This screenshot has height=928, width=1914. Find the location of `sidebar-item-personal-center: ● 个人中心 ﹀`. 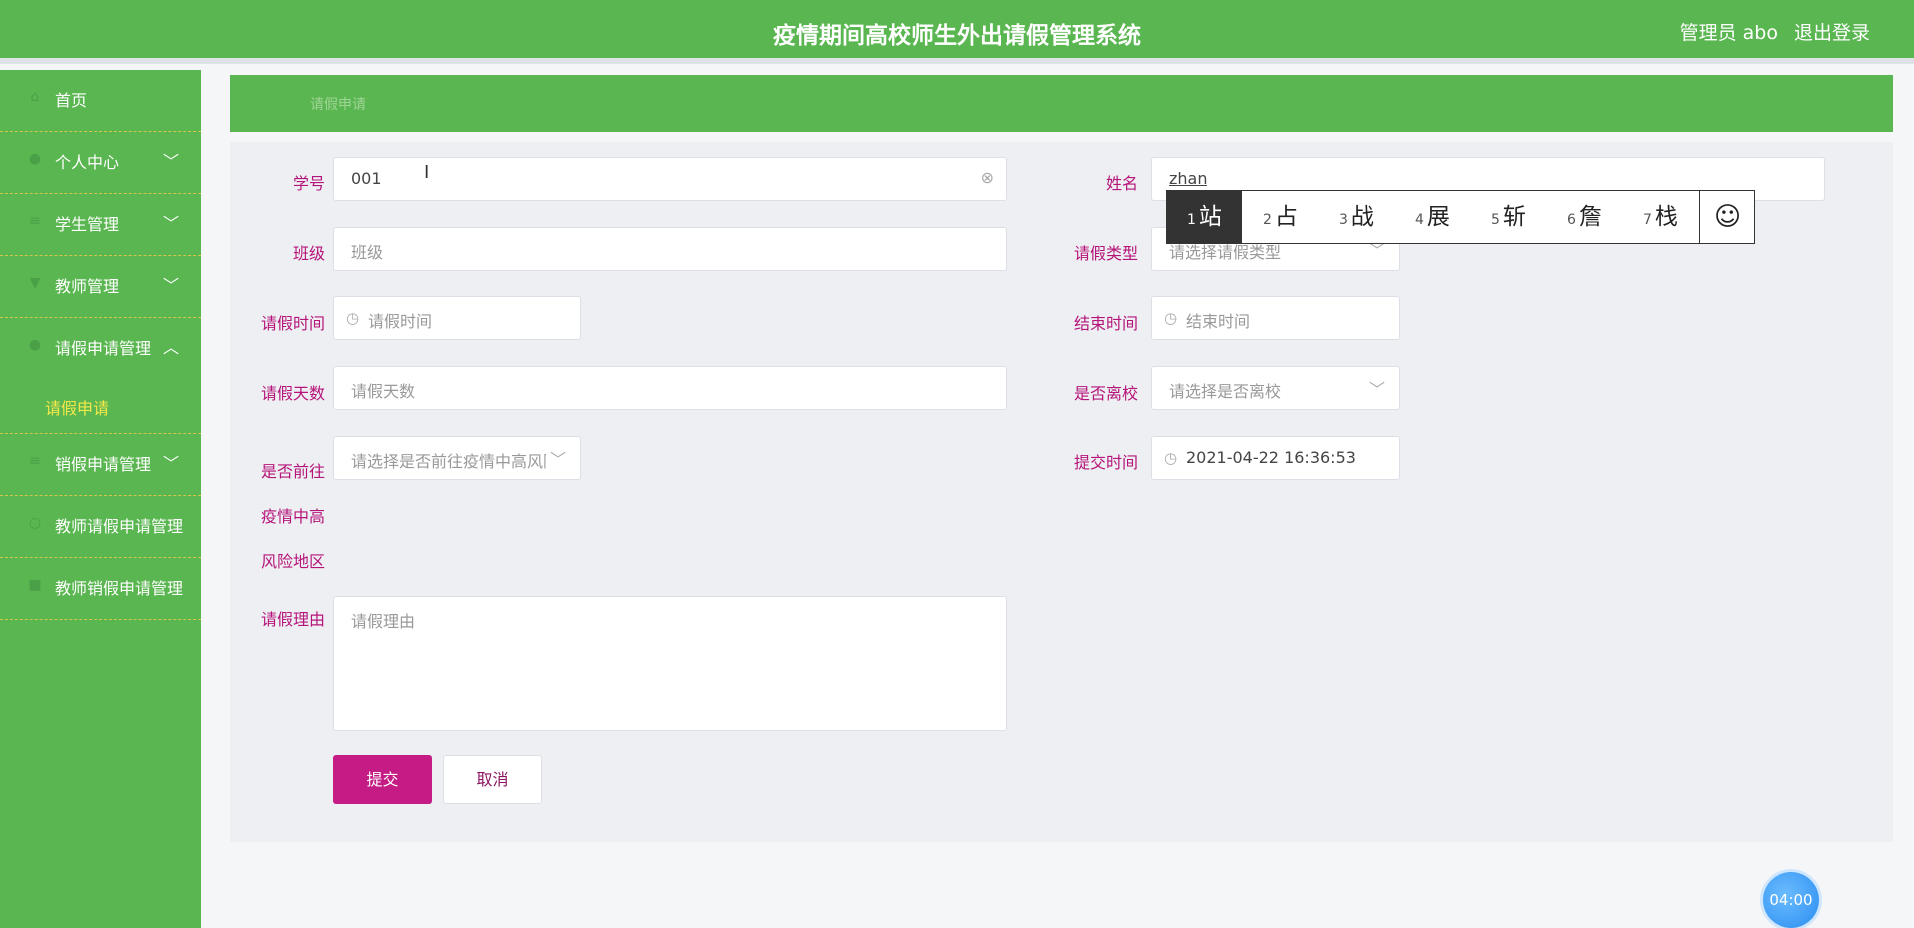

sidebar-item-personal-center: ● 个人中心 ﹀ is located at coordinates (100, 163).